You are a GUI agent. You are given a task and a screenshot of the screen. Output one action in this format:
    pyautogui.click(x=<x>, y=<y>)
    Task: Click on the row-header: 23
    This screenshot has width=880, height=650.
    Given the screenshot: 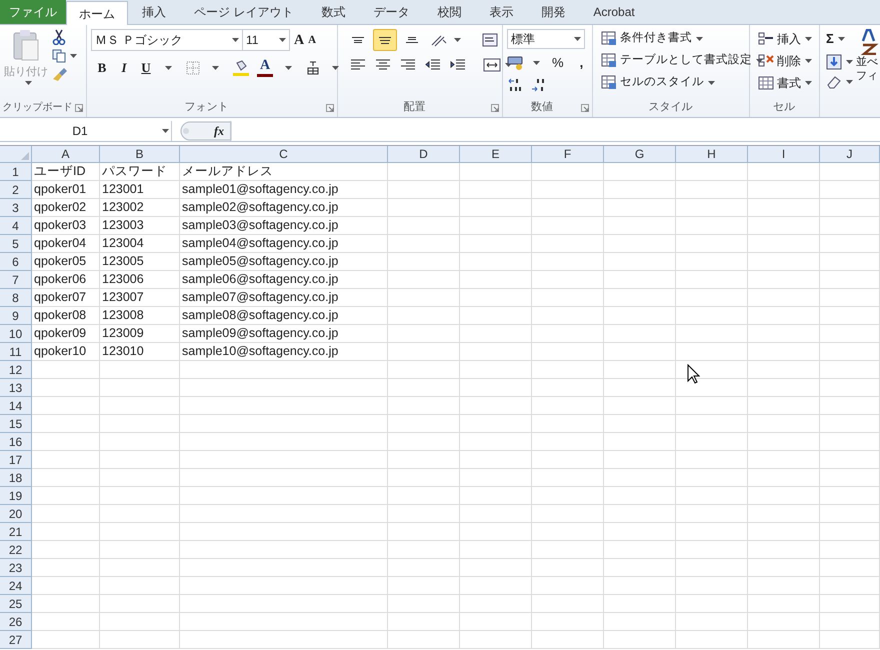 What is the action you would take?
    pyautogui.click(x=16, y=568)
    